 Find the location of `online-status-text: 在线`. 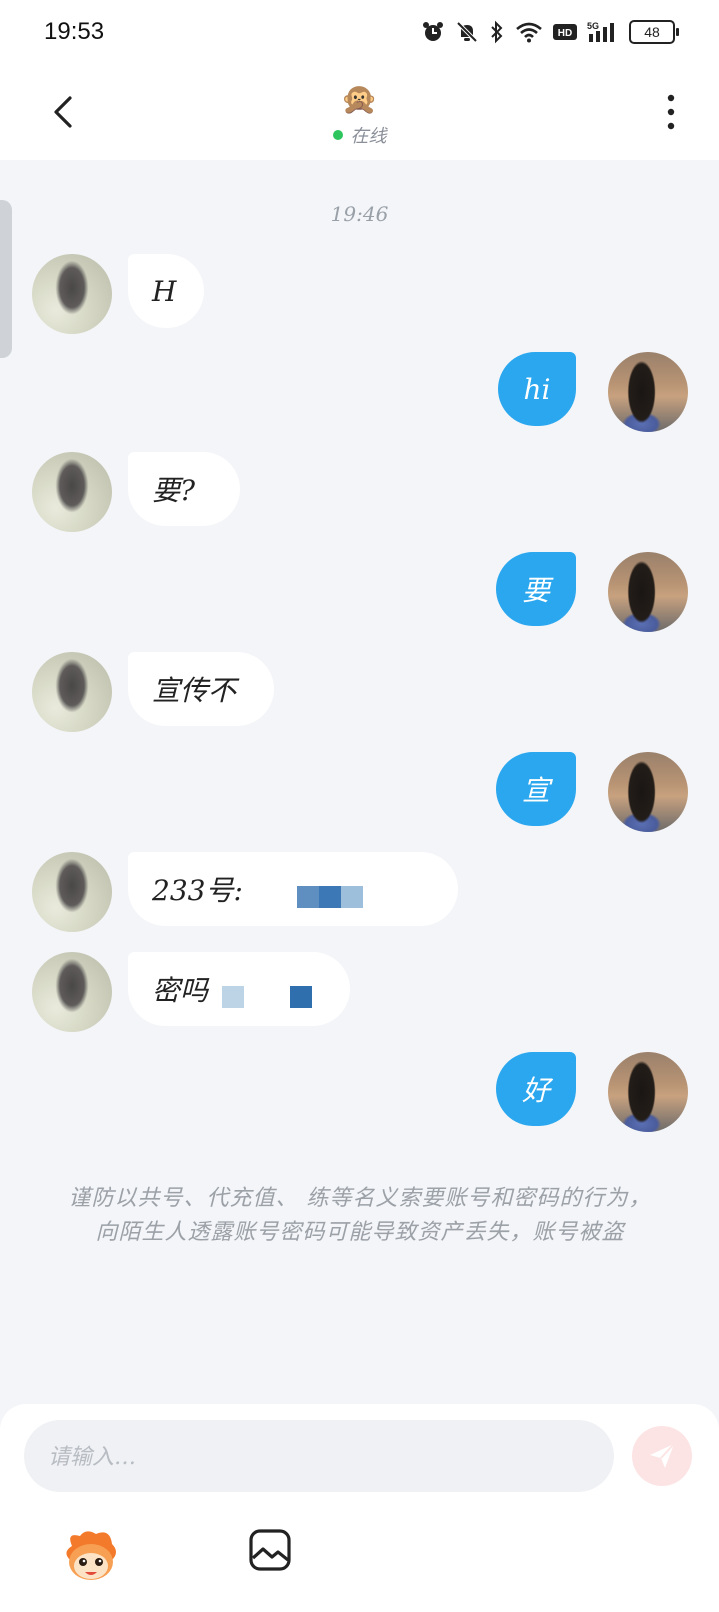

online-status-text: 在线 is located at coordinates (368, 136).